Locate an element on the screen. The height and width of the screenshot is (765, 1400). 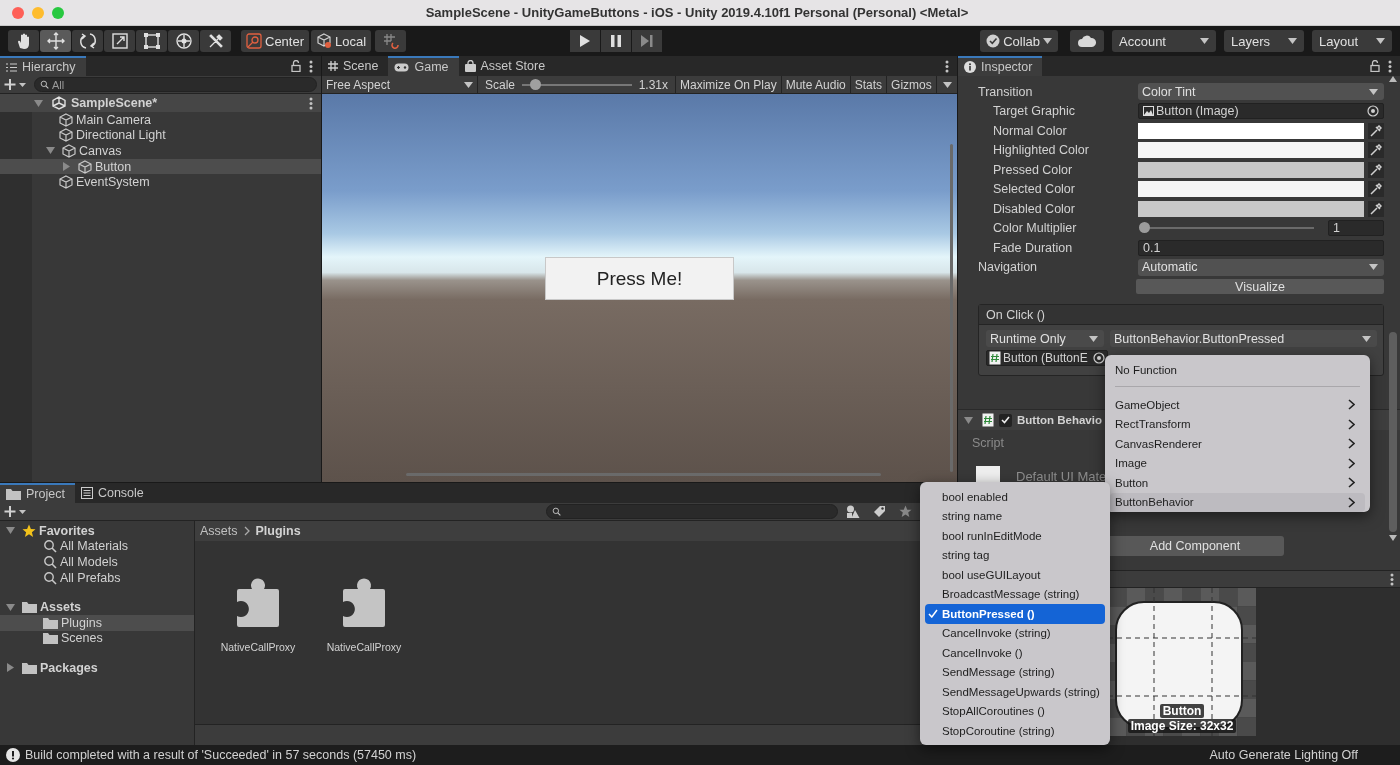
property-label: Navigation is located at coordinates (1008, 267).